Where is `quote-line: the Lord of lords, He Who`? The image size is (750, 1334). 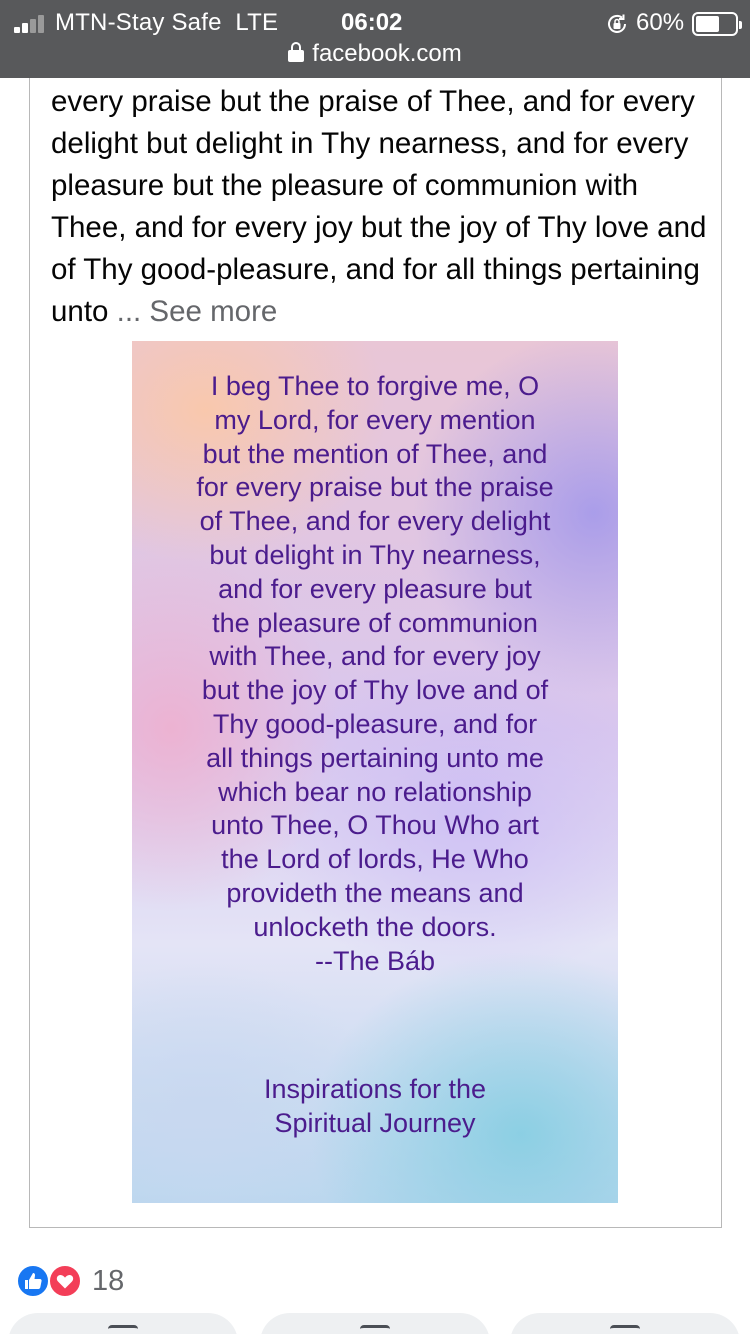 quote-line: the Lord of lords, He Who is located at coordinates (375, 859).